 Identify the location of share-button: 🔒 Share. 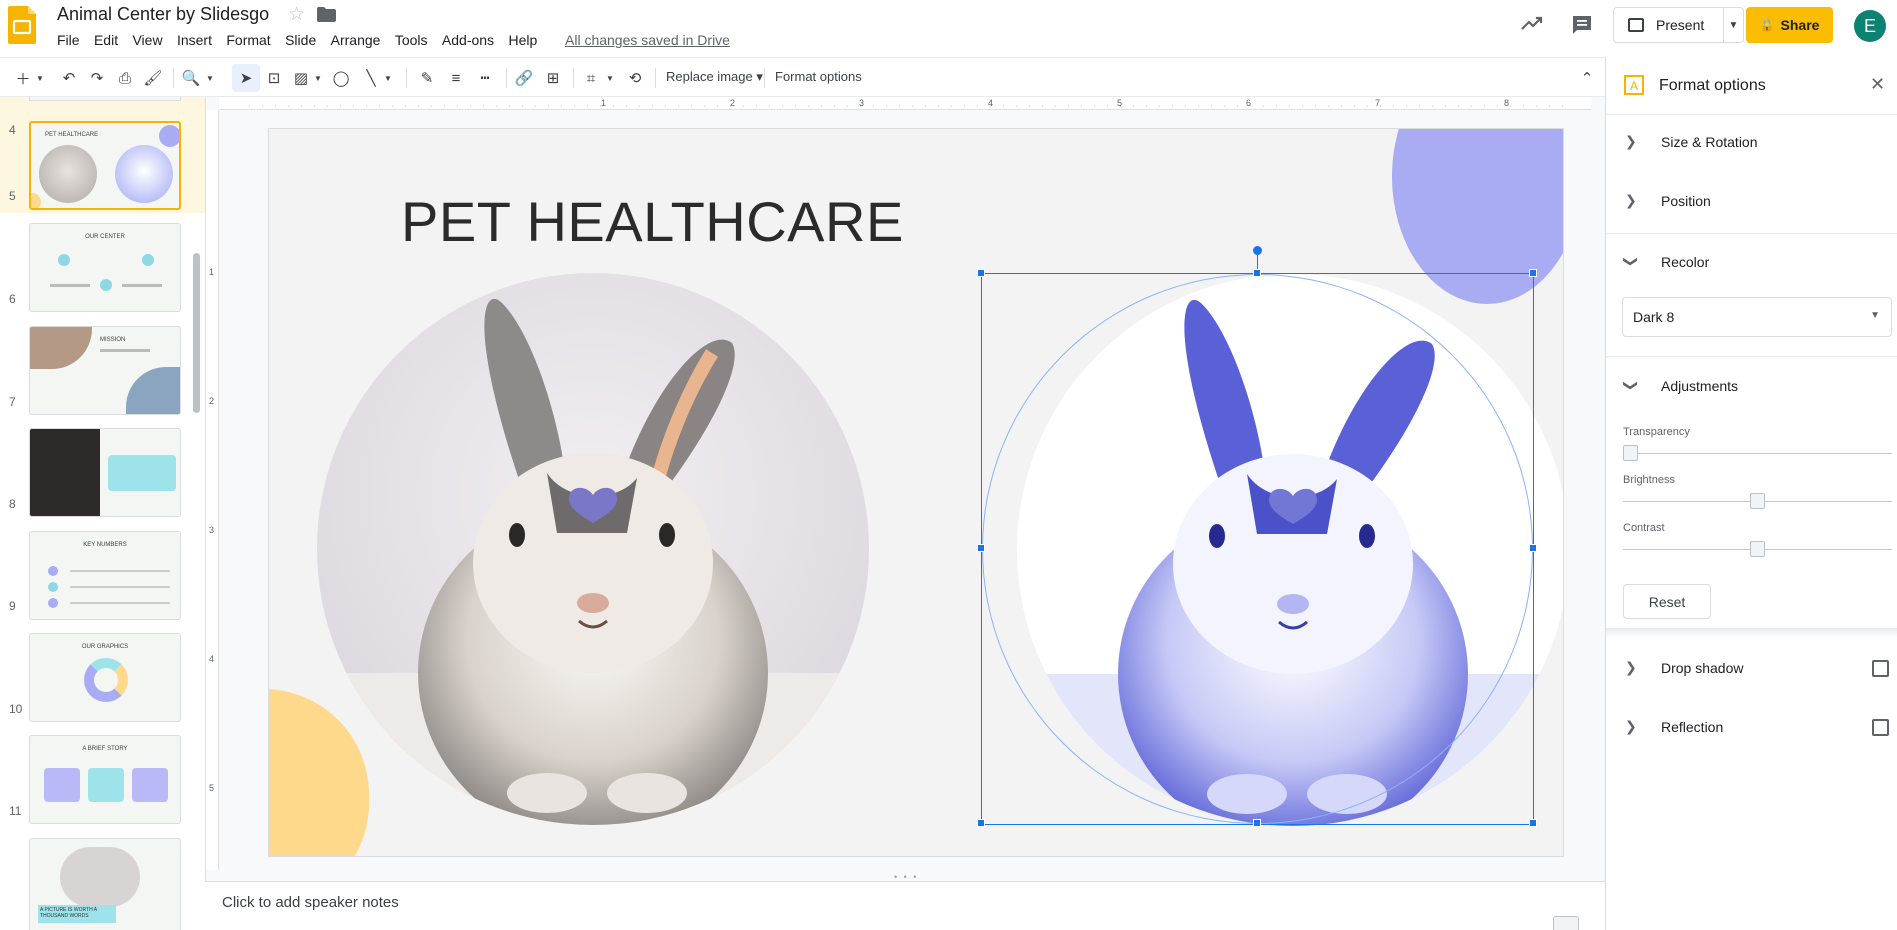
(1789, 25).